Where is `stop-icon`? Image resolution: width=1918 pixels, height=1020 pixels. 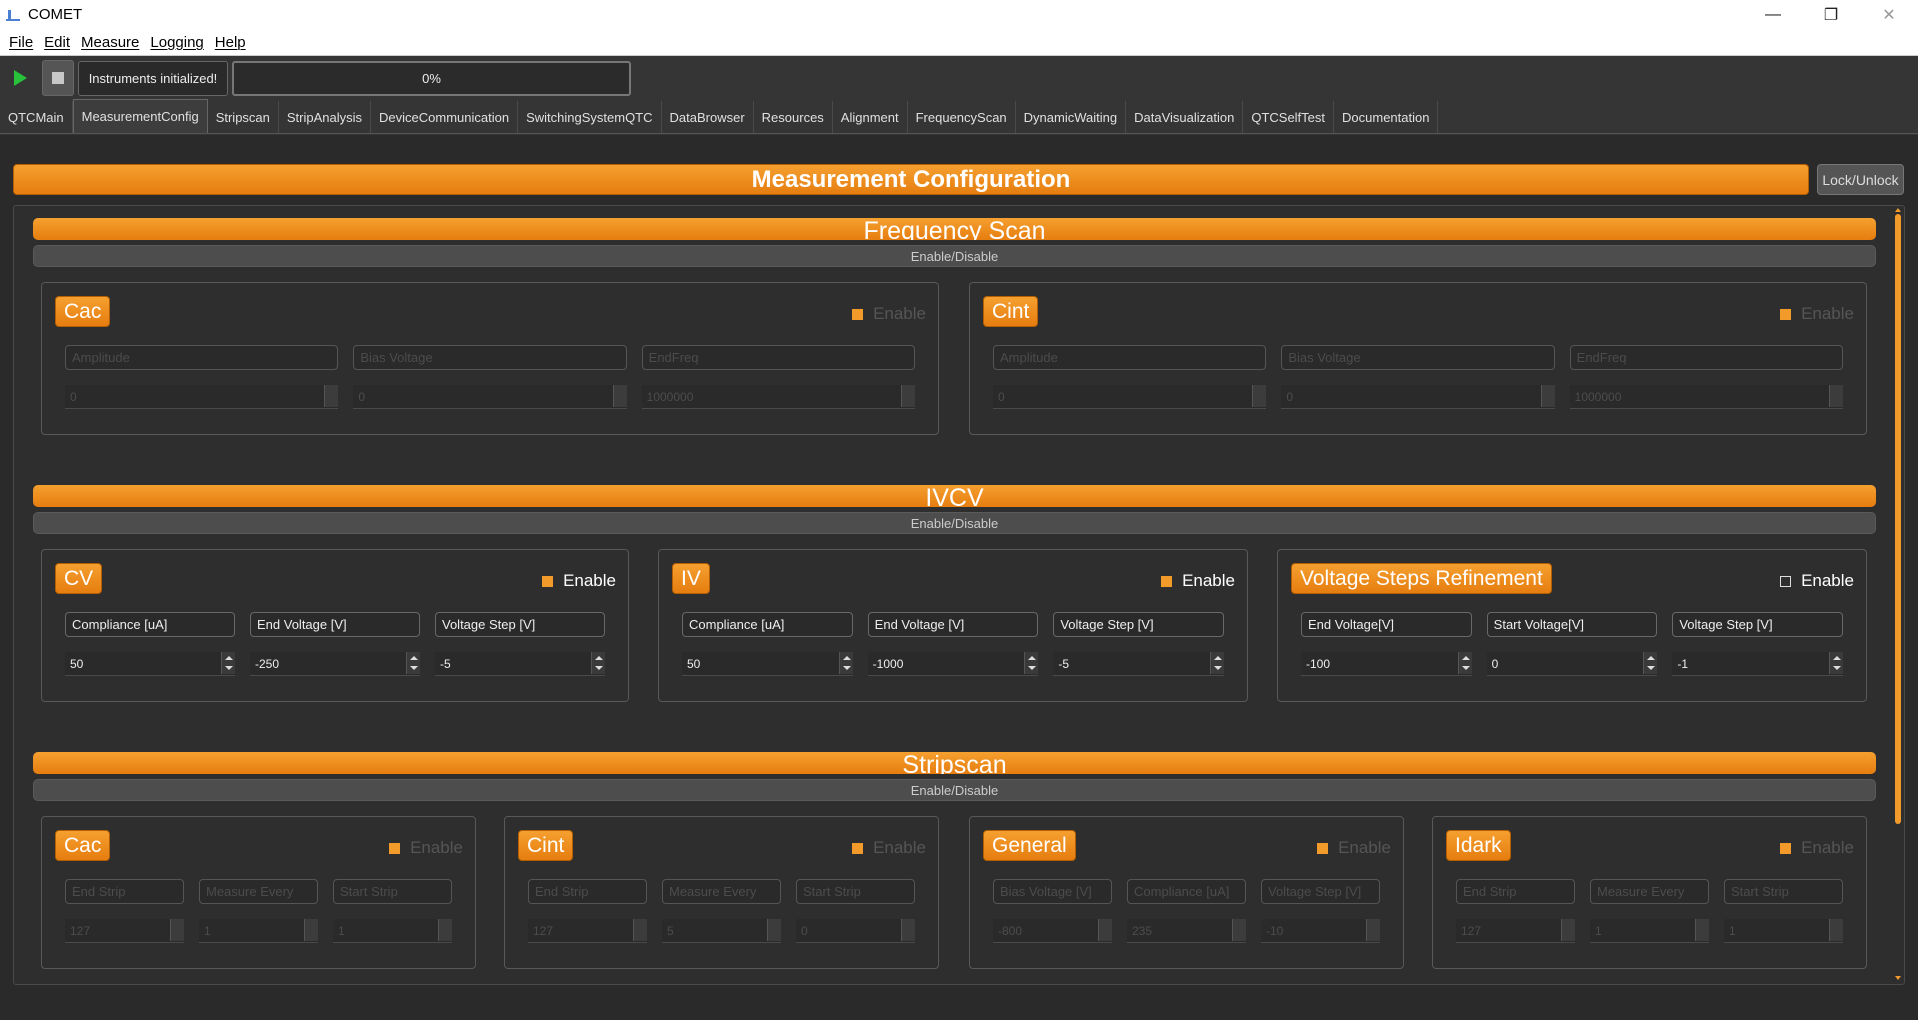
stop-icon is located at coordinates (58, 78).